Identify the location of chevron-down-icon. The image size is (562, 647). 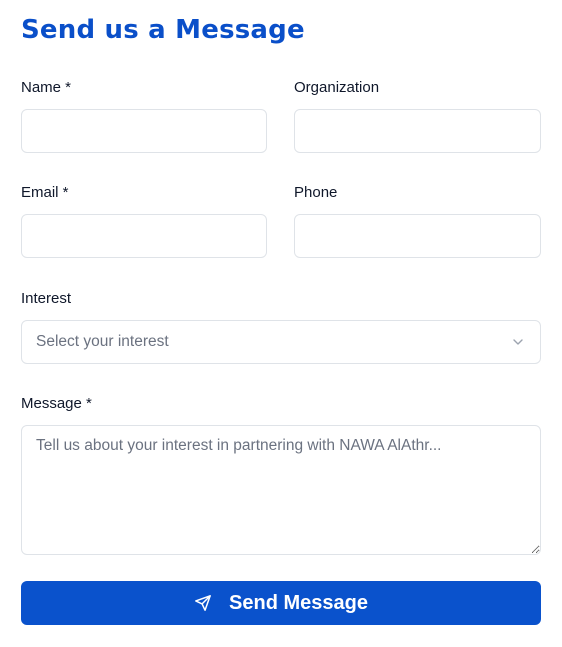
(518, 342).